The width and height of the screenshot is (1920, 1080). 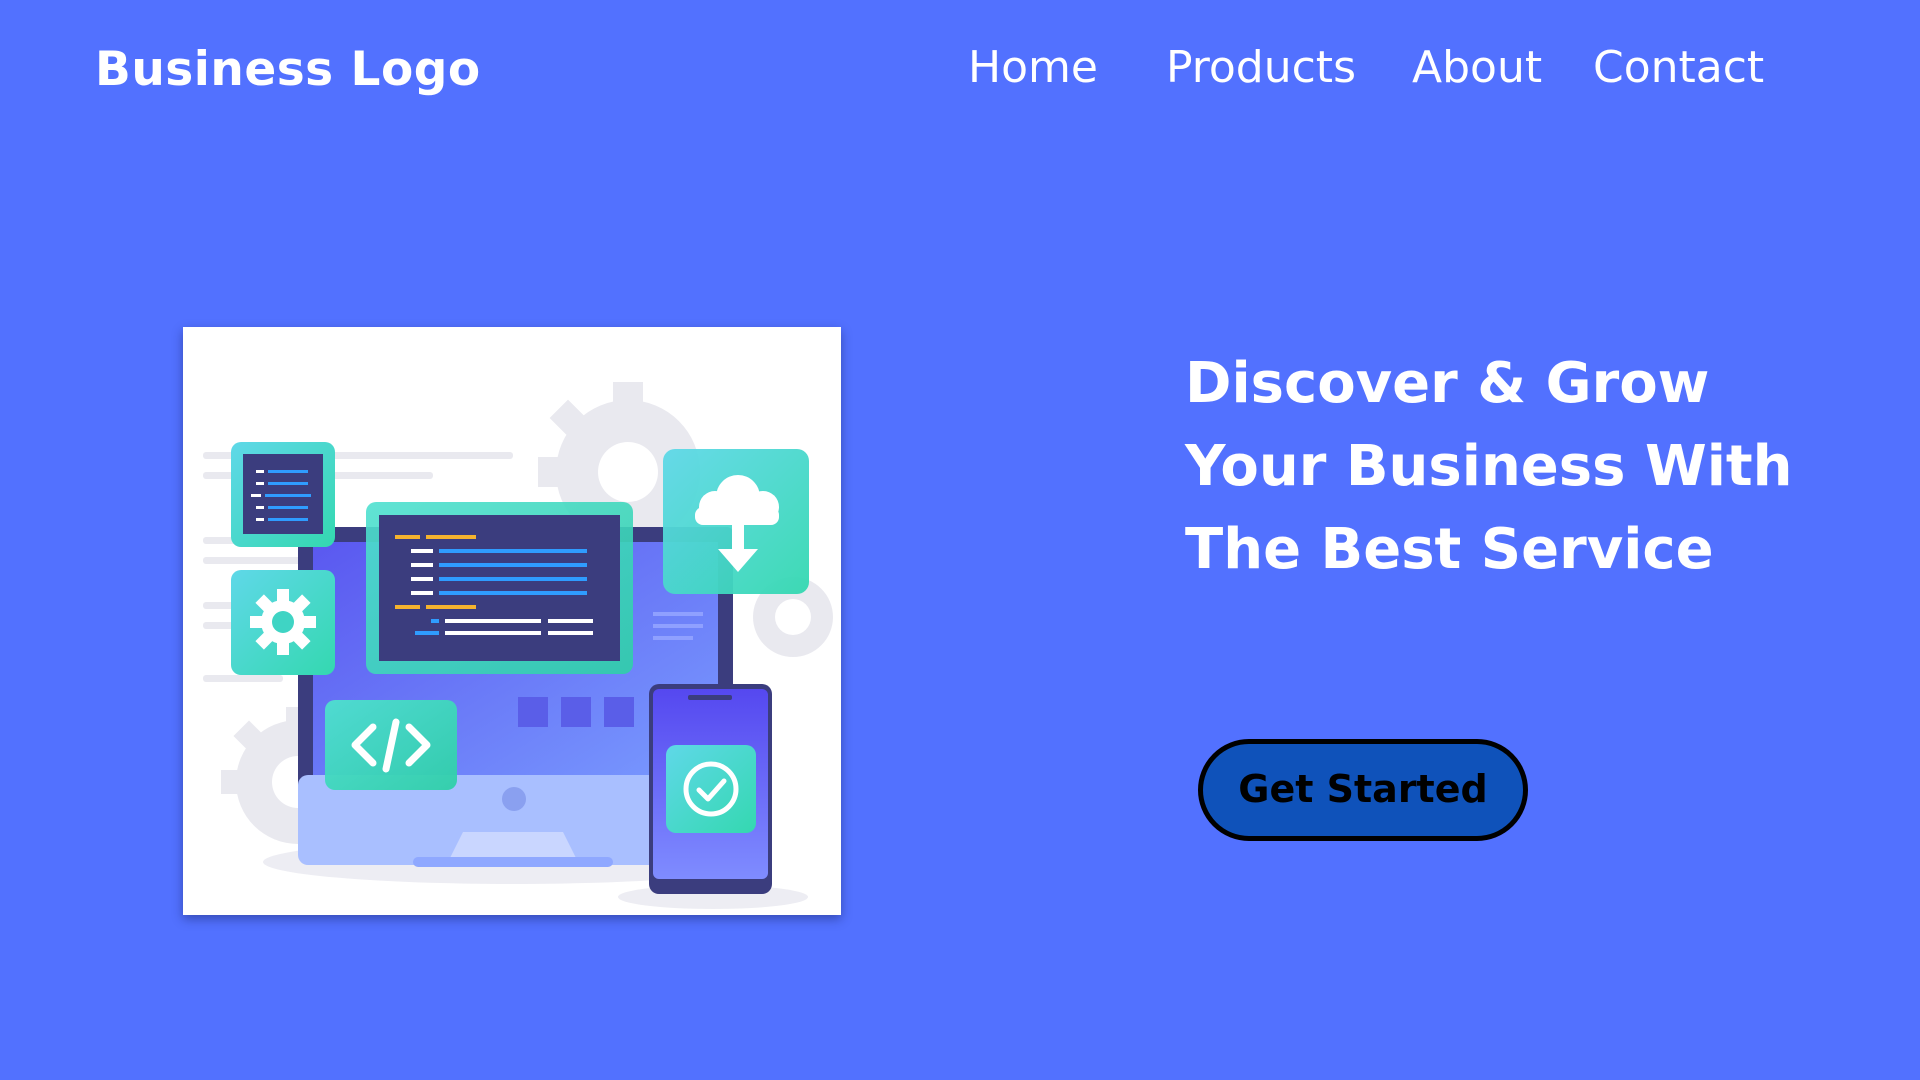 What do you see at coordinates (283, 494) in the screenshot?
I see `document-card-icon` at bounding box center [283, 494].